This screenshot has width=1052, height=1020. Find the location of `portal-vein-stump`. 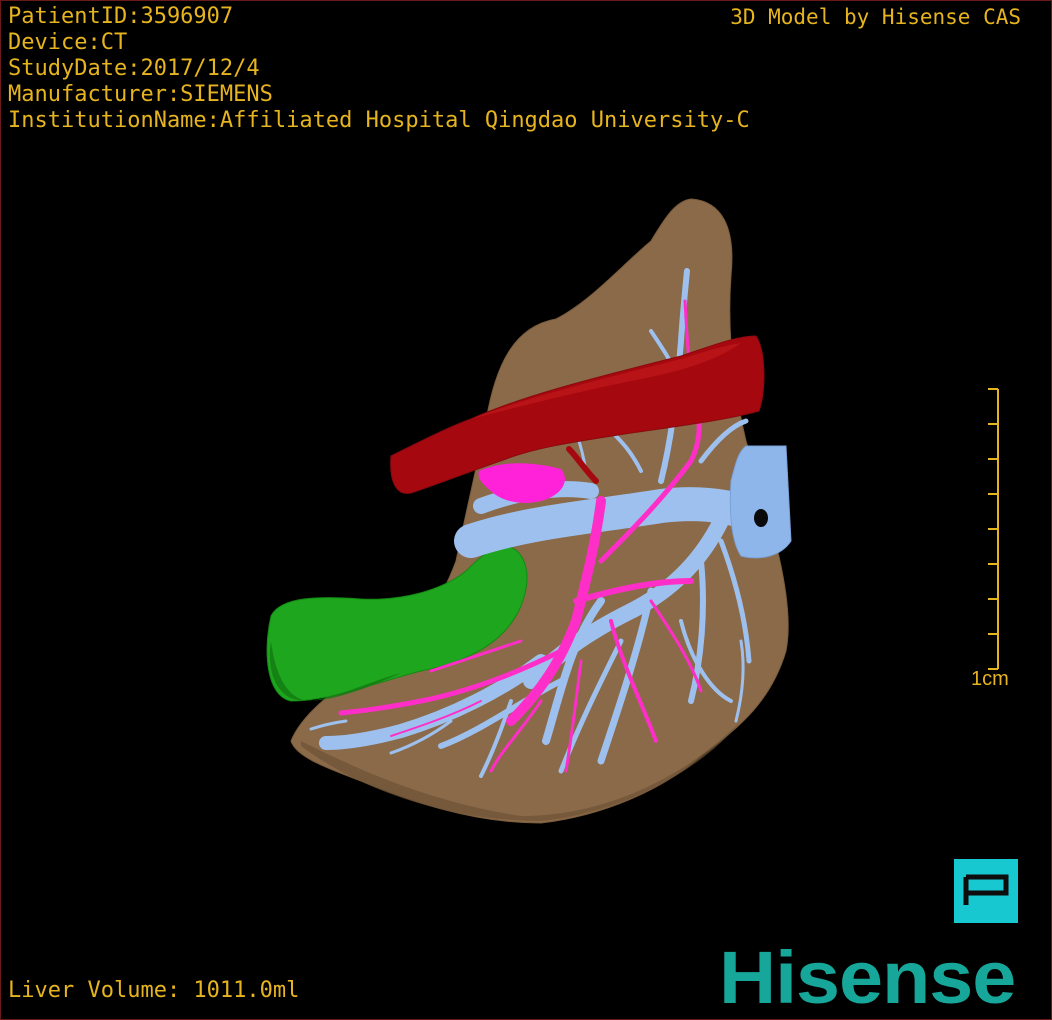

portal-vein-stump is located at coordinates (760, 502).